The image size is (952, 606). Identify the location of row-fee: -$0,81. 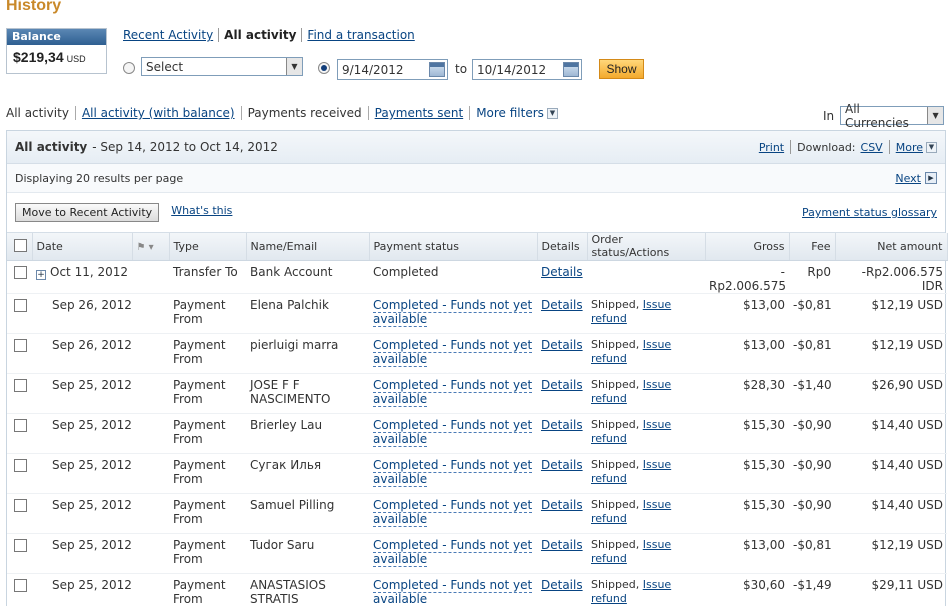
(812, 304).